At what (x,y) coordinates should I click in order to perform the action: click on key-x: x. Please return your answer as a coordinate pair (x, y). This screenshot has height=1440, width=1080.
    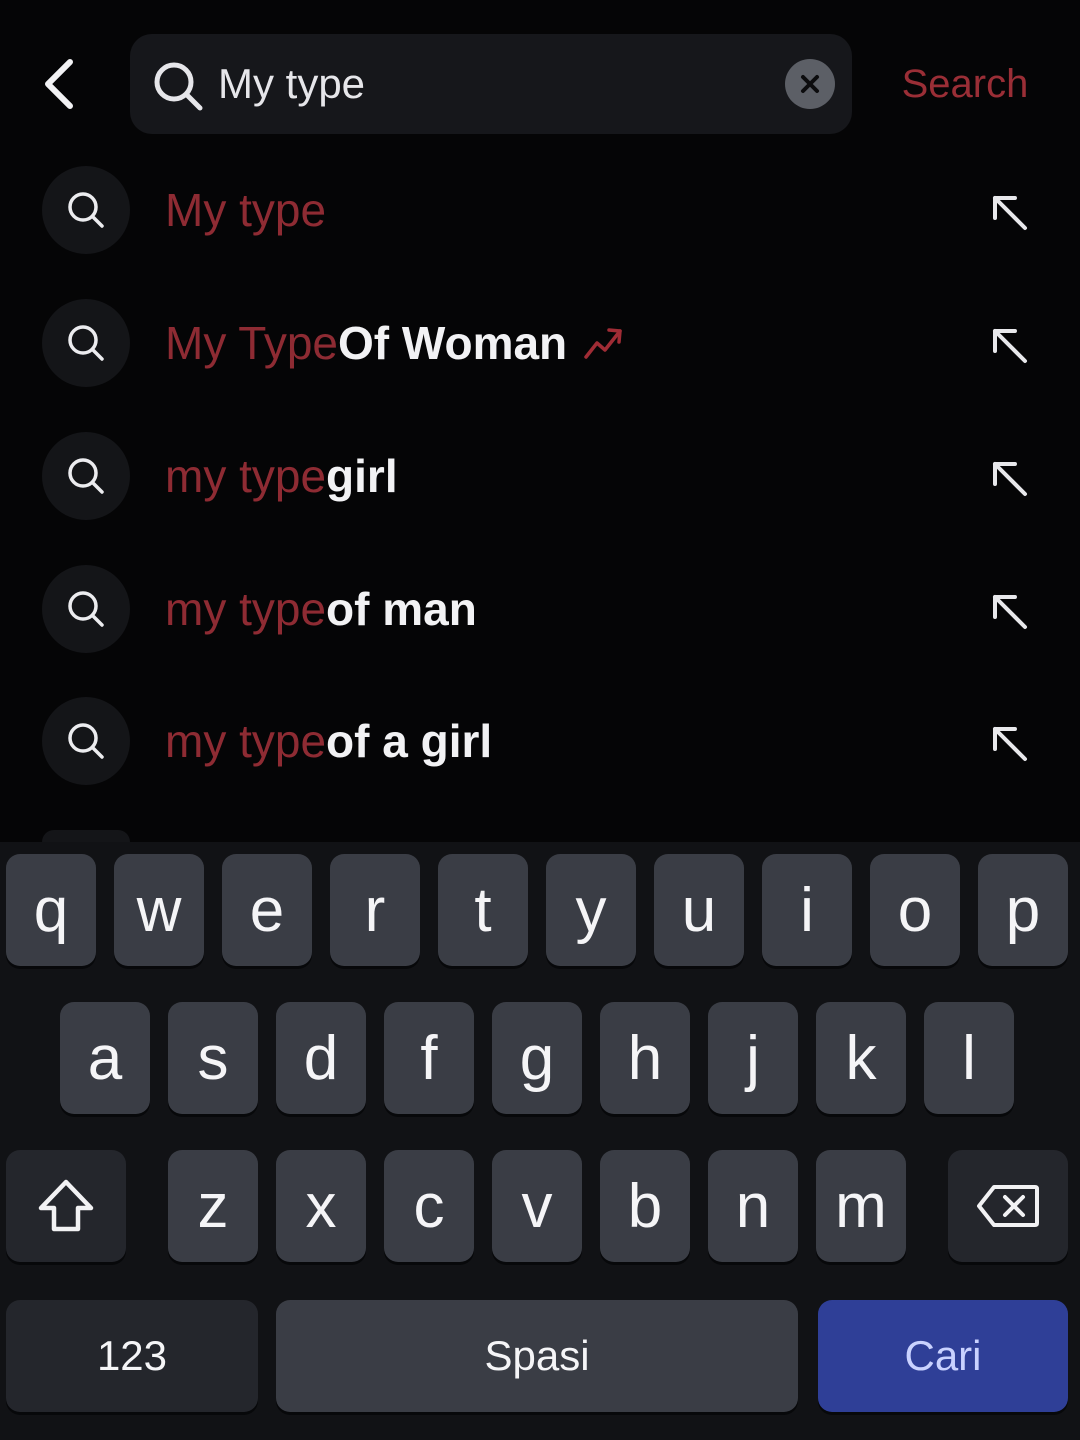
    Looking at the image, I should click on (321, 1206).